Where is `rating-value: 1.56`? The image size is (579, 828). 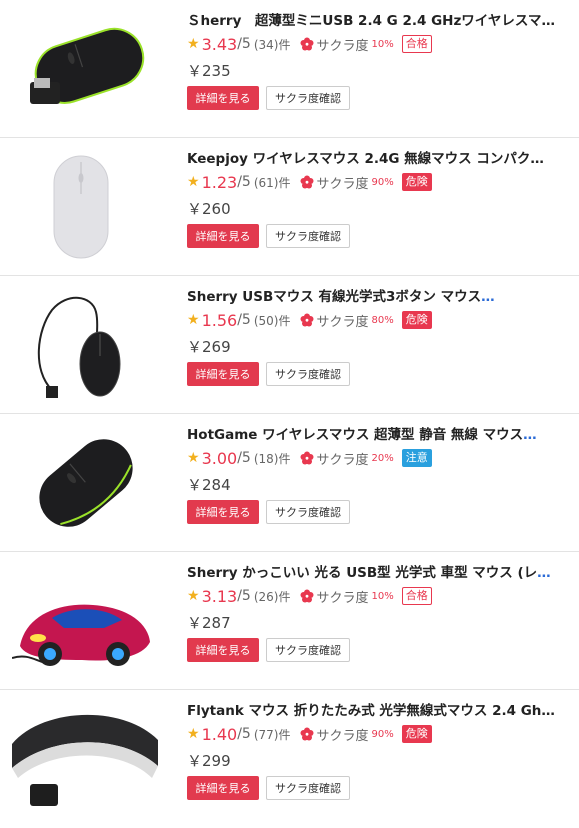
rating-value: 1.56 is located at coordinates (219, 320).